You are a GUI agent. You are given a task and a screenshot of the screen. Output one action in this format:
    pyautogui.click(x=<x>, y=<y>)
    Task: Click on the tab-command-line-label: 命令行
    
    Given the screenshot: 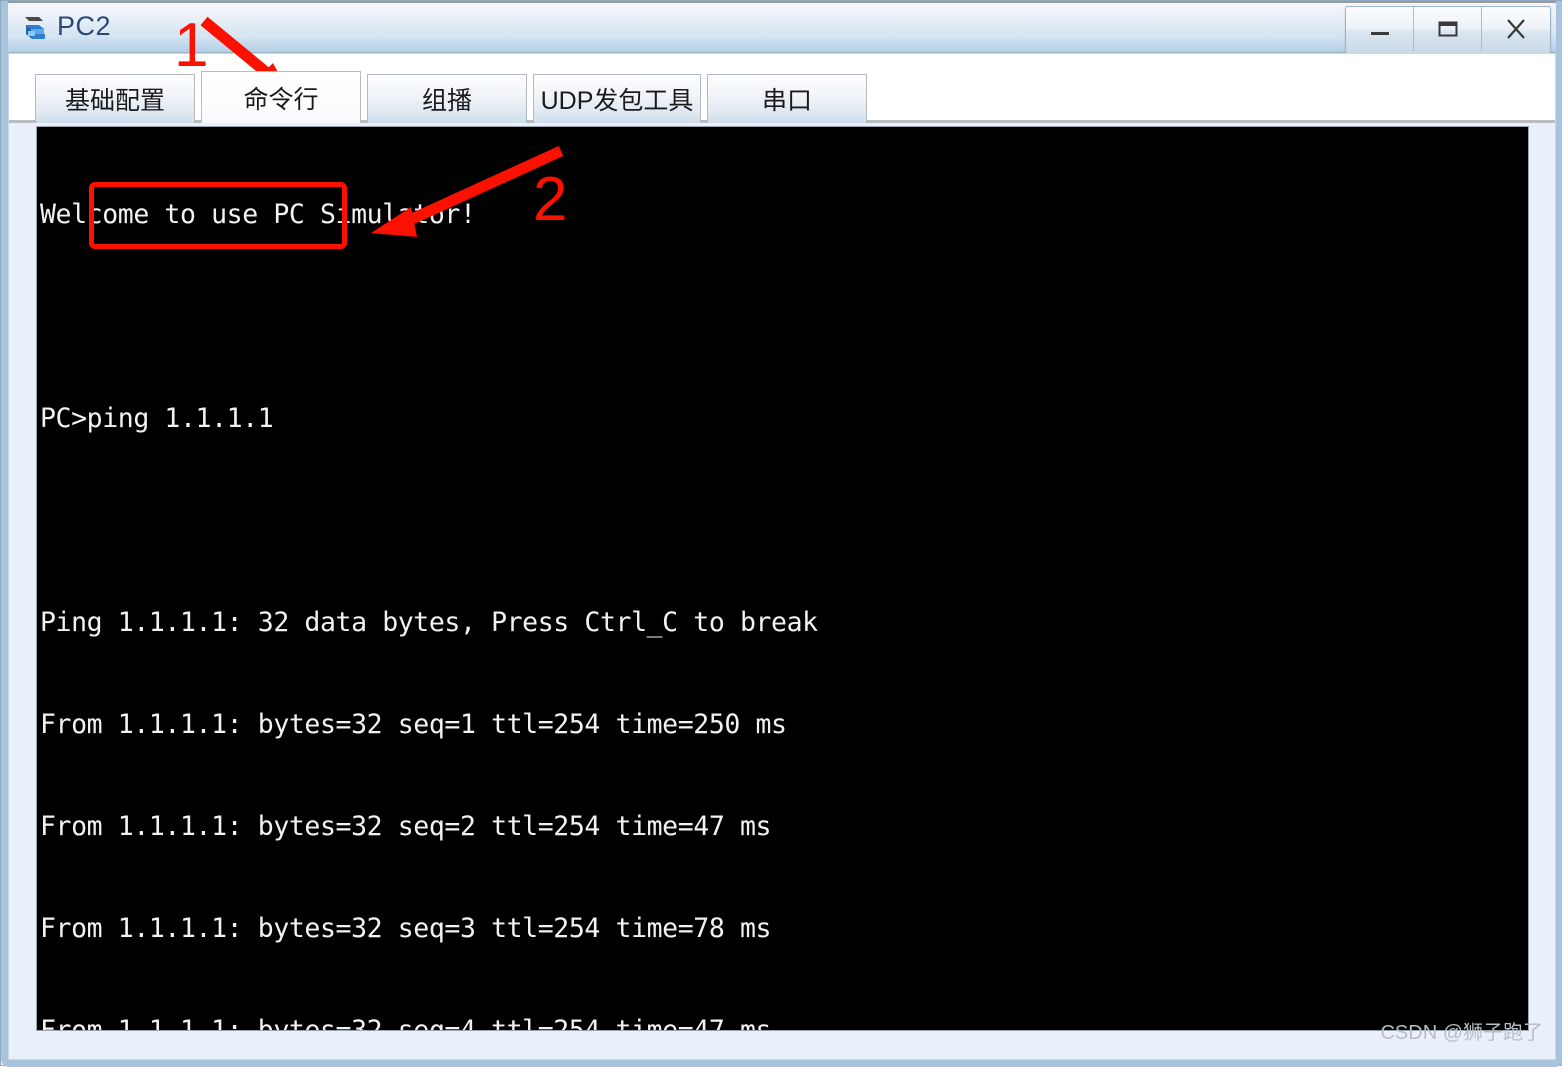 What is the action you would take?
    pyautogui.click(x=281, y=99)
    